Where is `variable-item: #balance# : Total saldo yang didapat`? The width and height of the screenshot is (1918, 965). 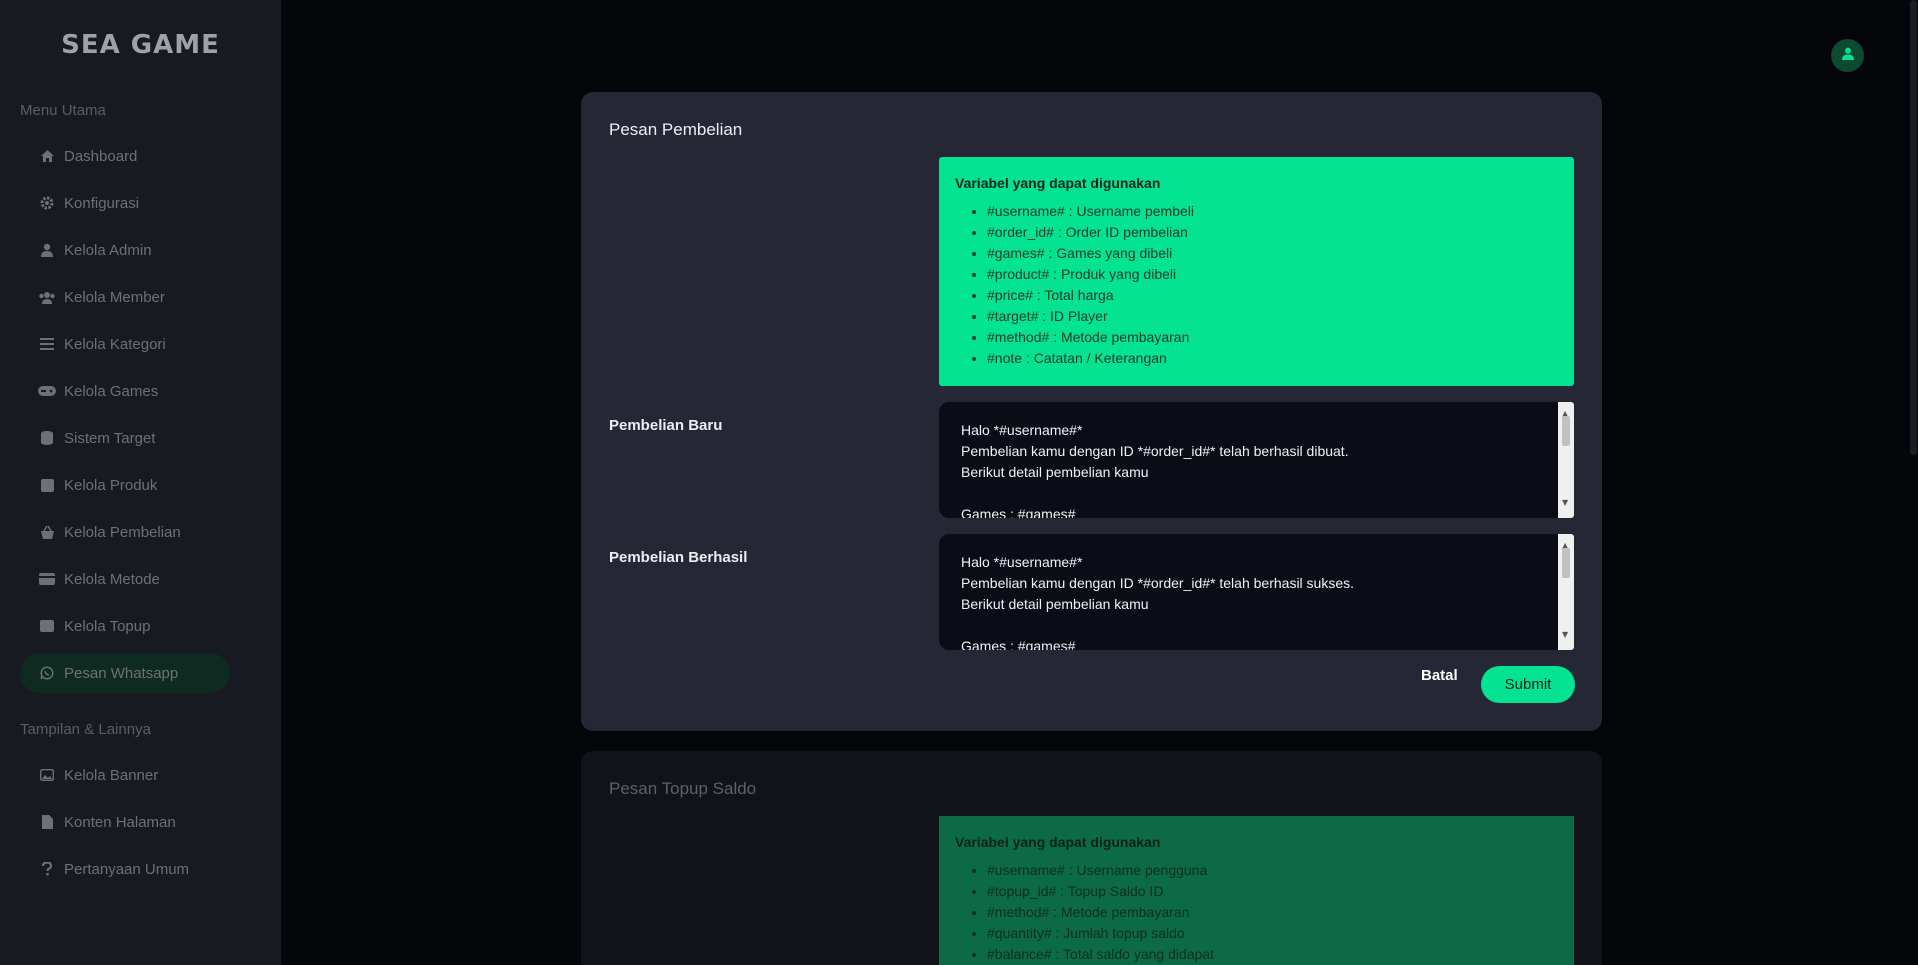 variable-item: #balance# : Total saldo yang didapat is located at coordinates (1272, 954).